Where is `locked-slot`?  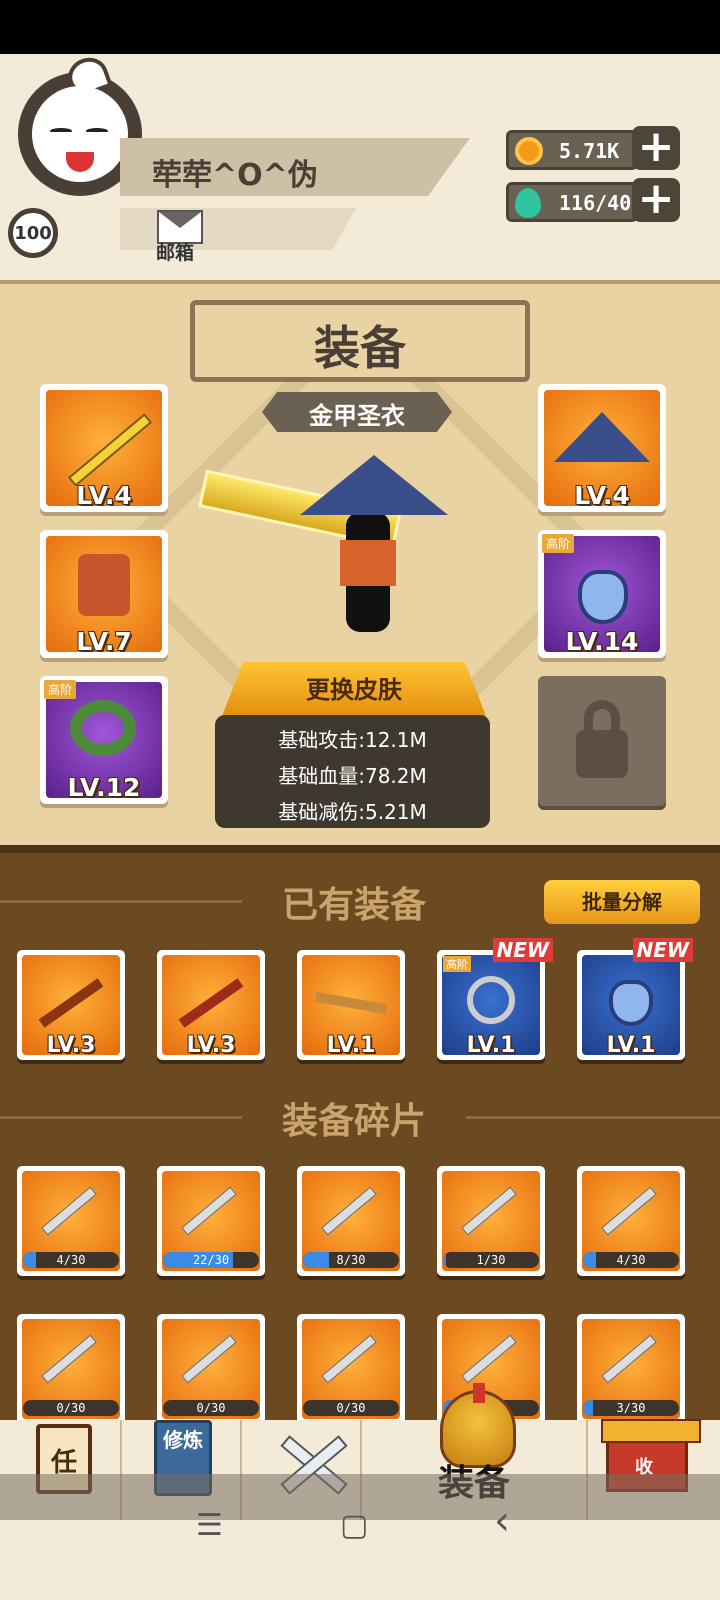
locked-slot is located at coordinates (602, 741).